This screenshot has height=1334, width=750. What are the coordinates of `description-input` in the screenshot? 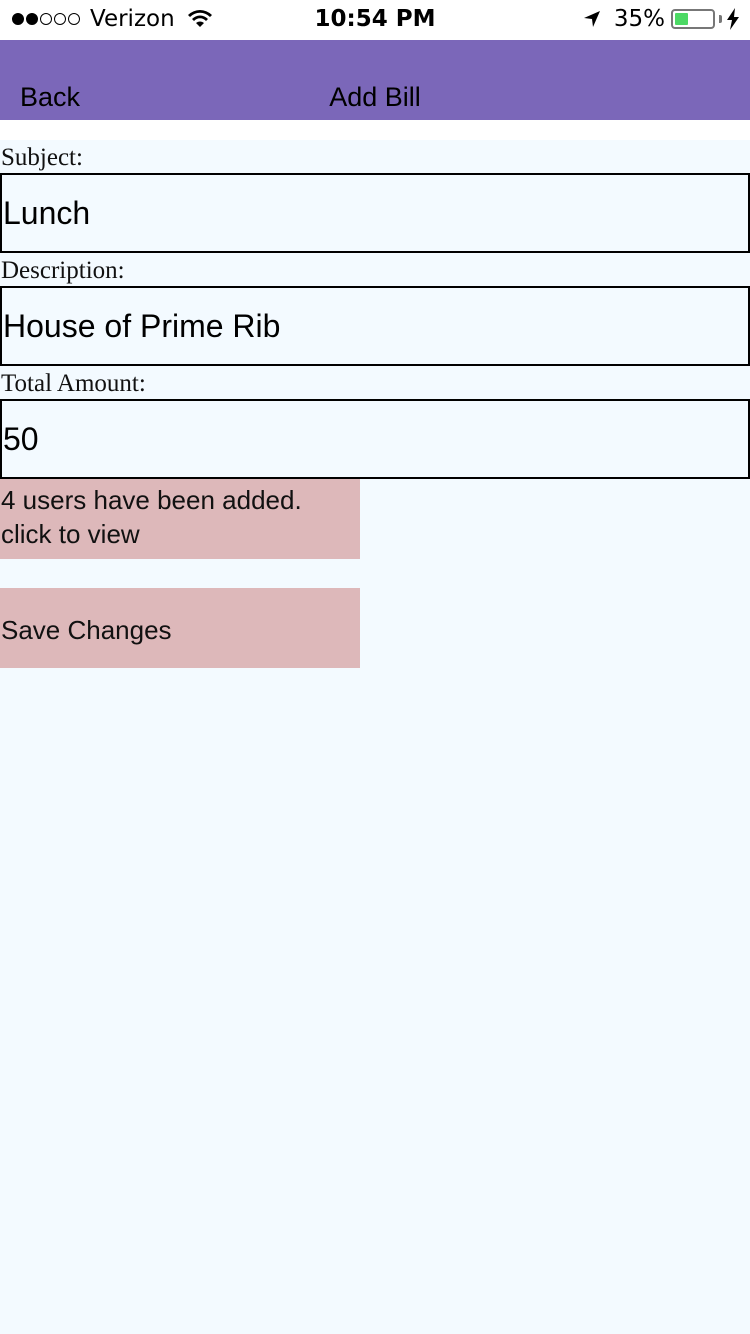 It's located at (375, 326).